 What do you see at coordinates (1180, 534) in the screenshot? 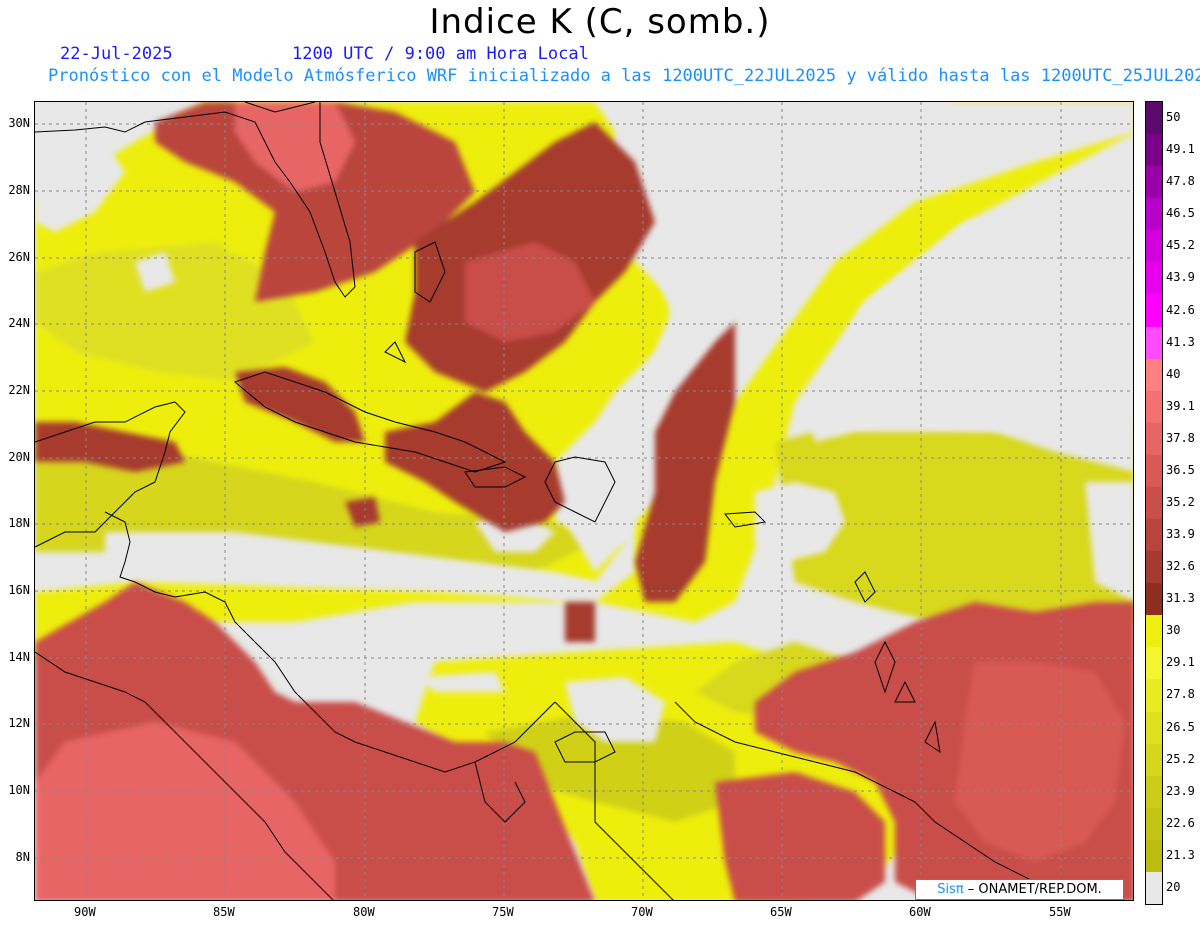
I see `color-scale-label: 33.9` at bounding box center [1180, 534].